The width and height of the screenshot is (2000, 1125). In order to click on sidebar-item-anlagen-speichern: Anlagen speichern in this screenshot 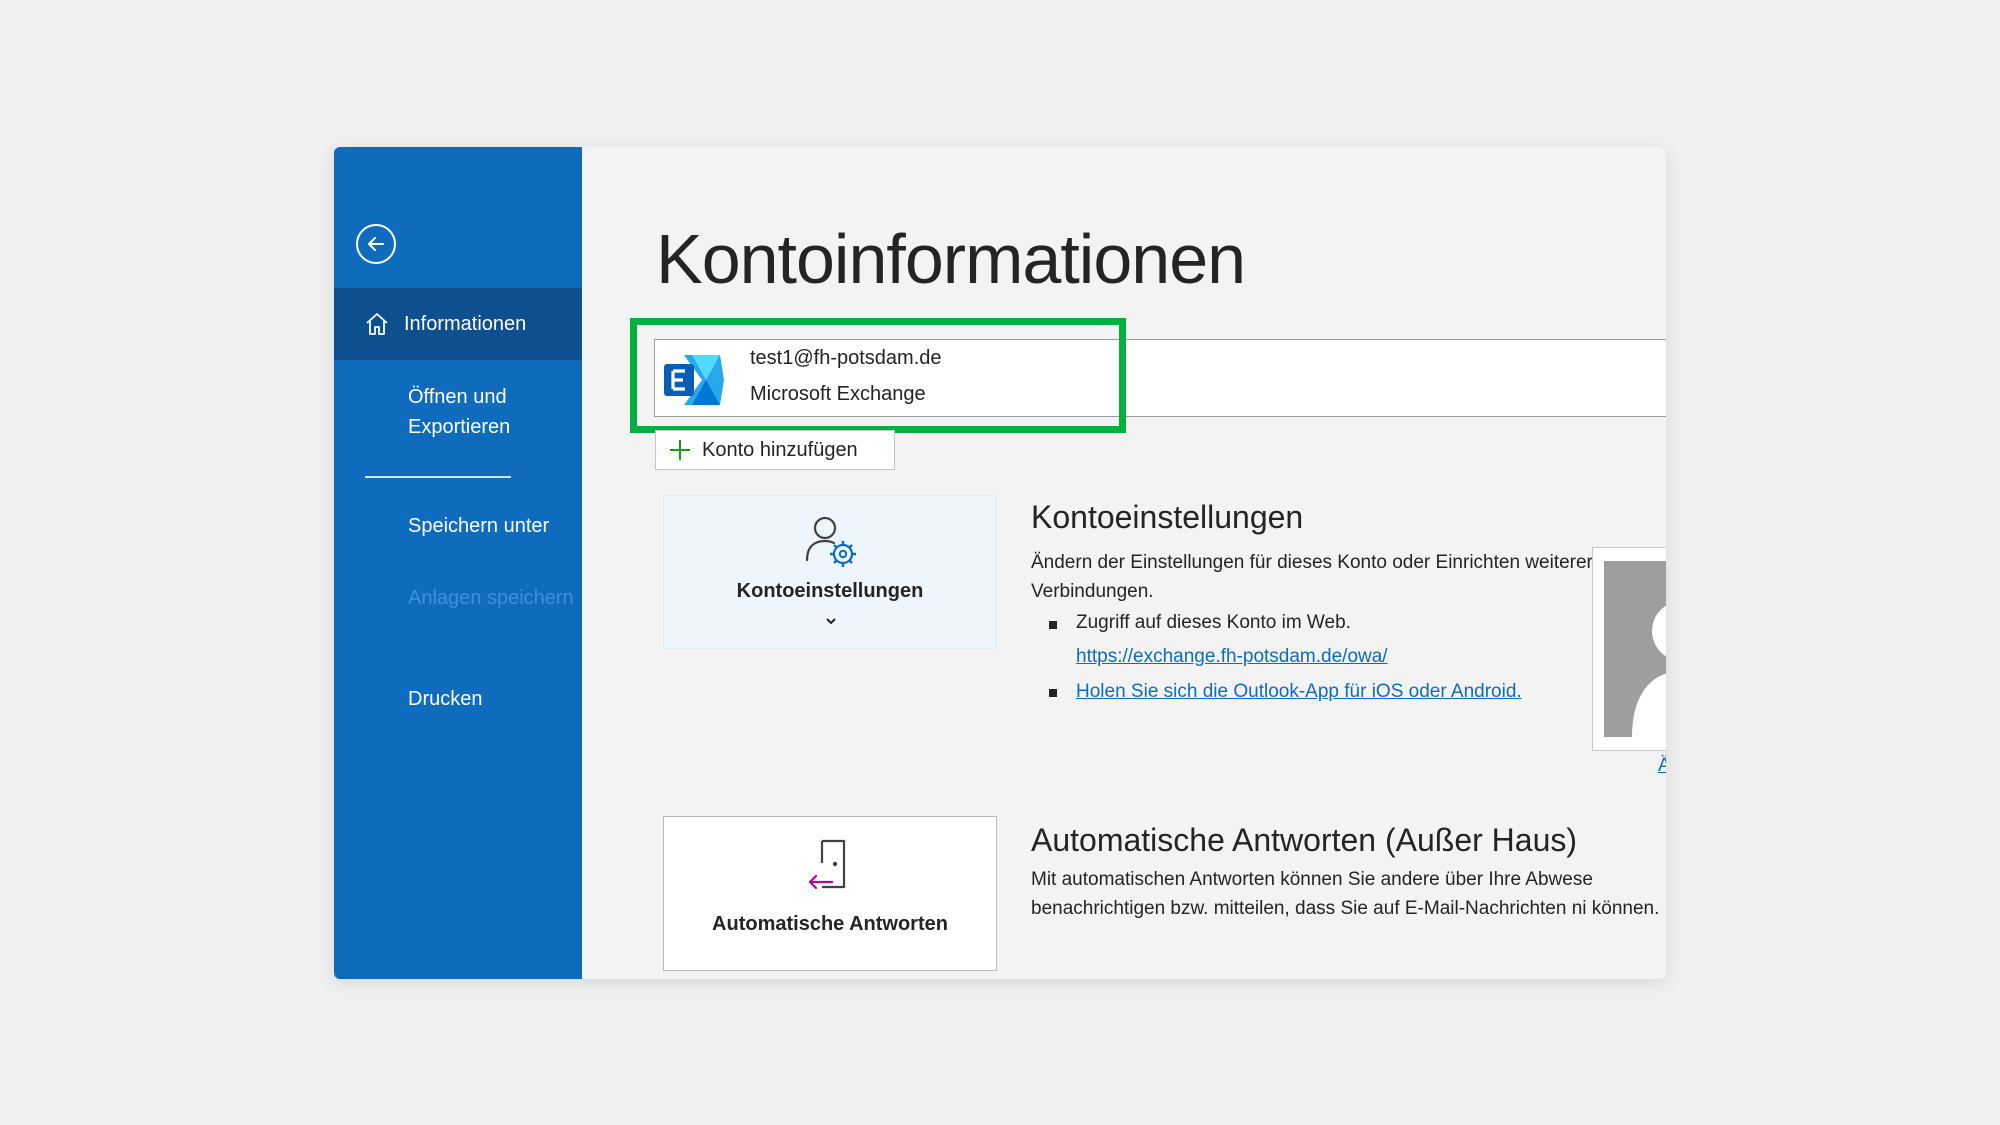, I will do `click(493, 598)`.